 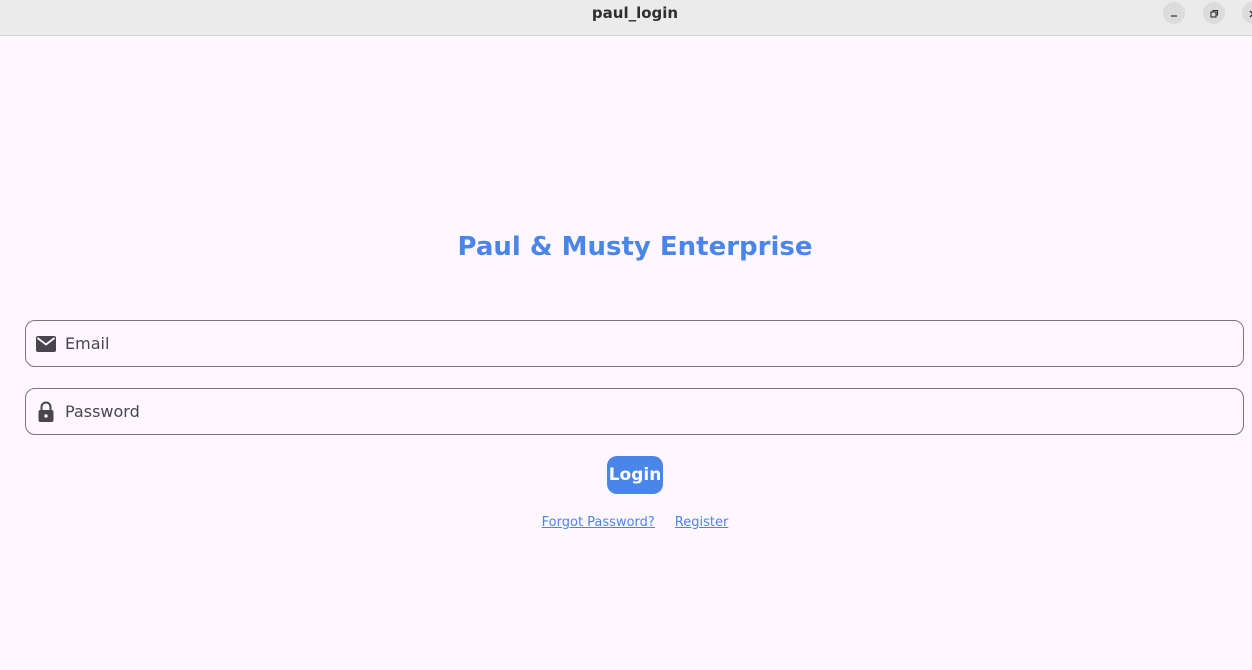 What do you see at coordinates (1250, 13) in the screenshot?
I see `close-icon` at bounding box center [1250, 13].